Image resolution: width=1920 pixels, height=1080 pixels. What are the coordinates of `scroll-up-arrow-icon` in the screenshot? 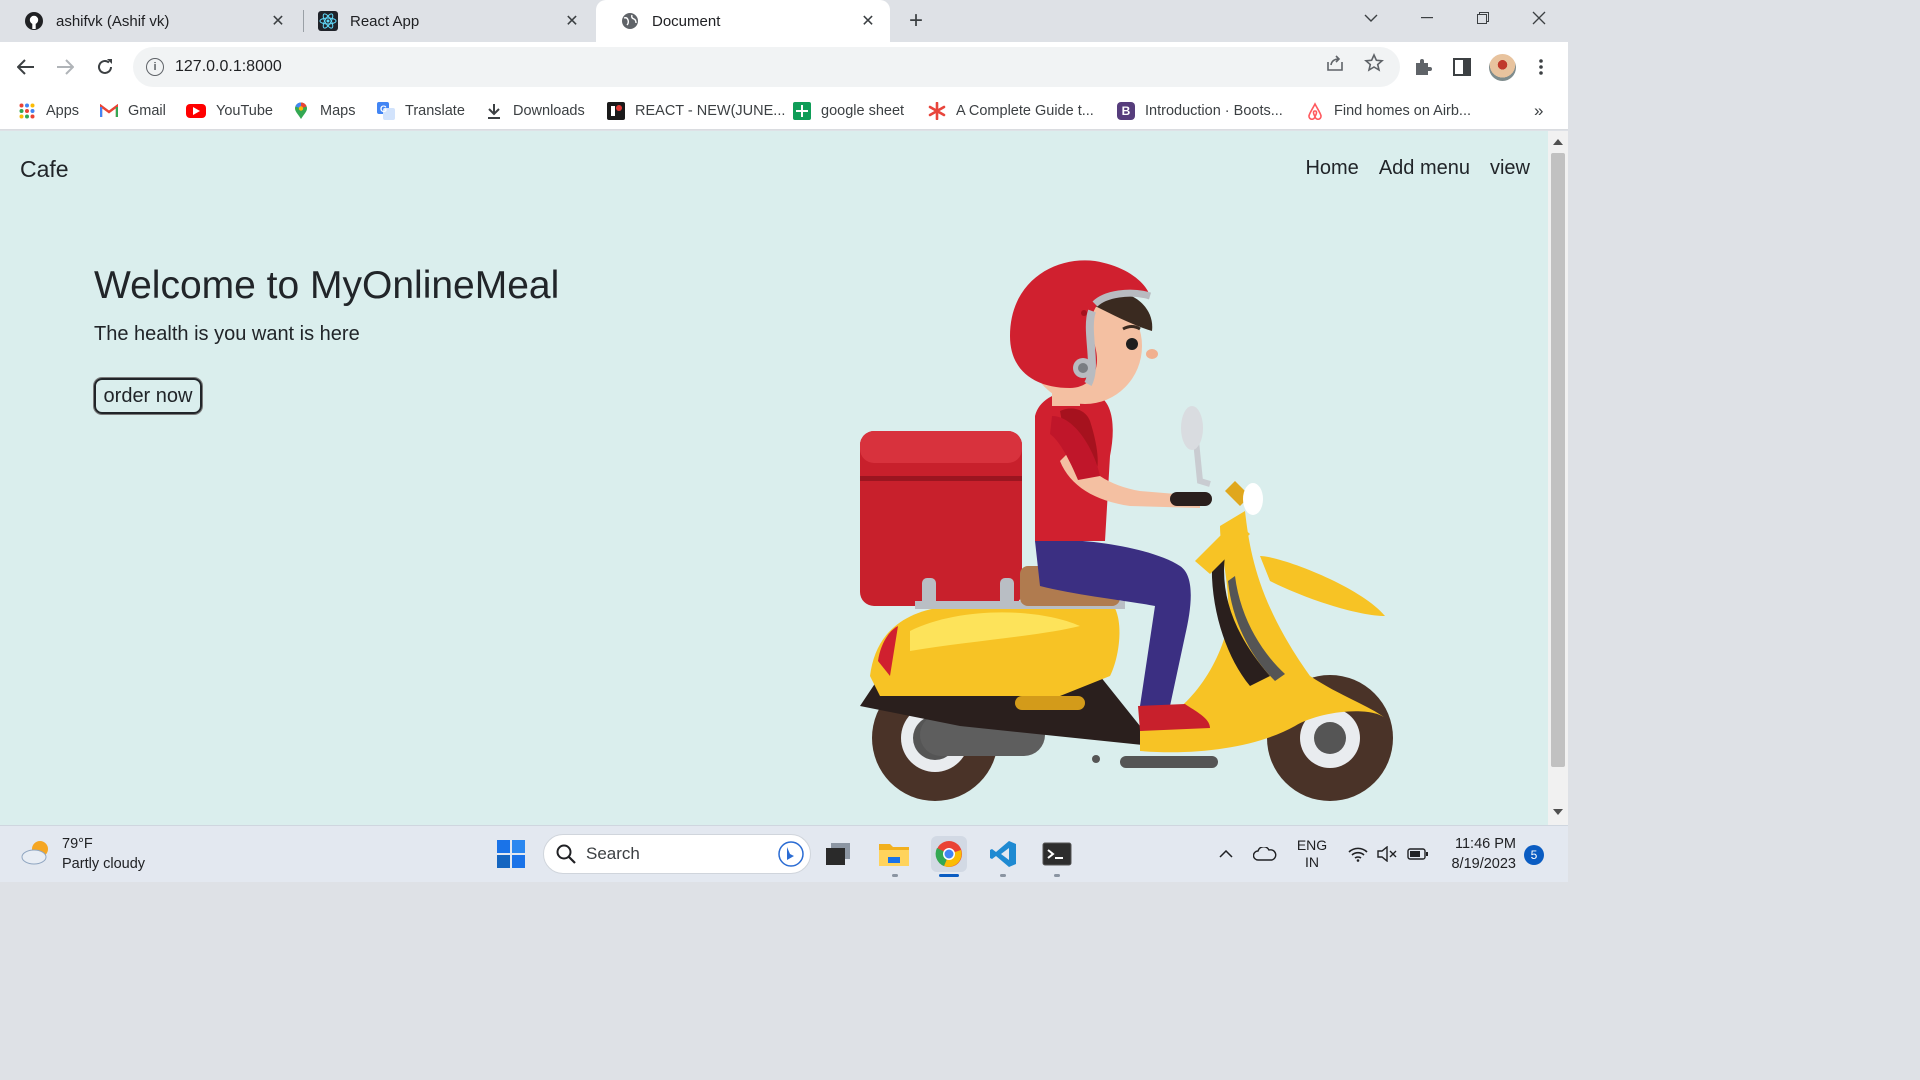 It's located at (1558, 142).